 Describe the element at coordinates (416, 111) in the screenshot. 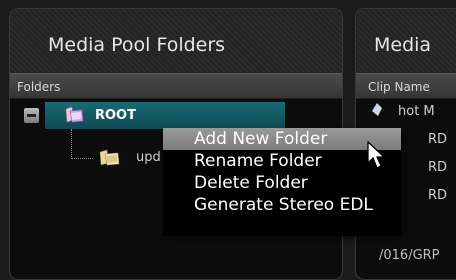

I see `clip-name: hot M` at that location.